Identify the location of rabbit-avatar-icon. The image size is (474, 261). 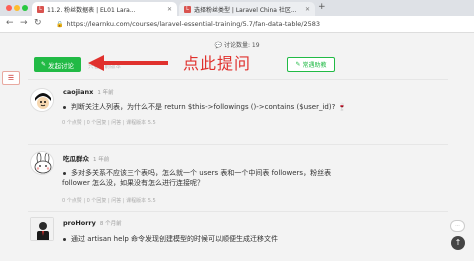
(42, 163).